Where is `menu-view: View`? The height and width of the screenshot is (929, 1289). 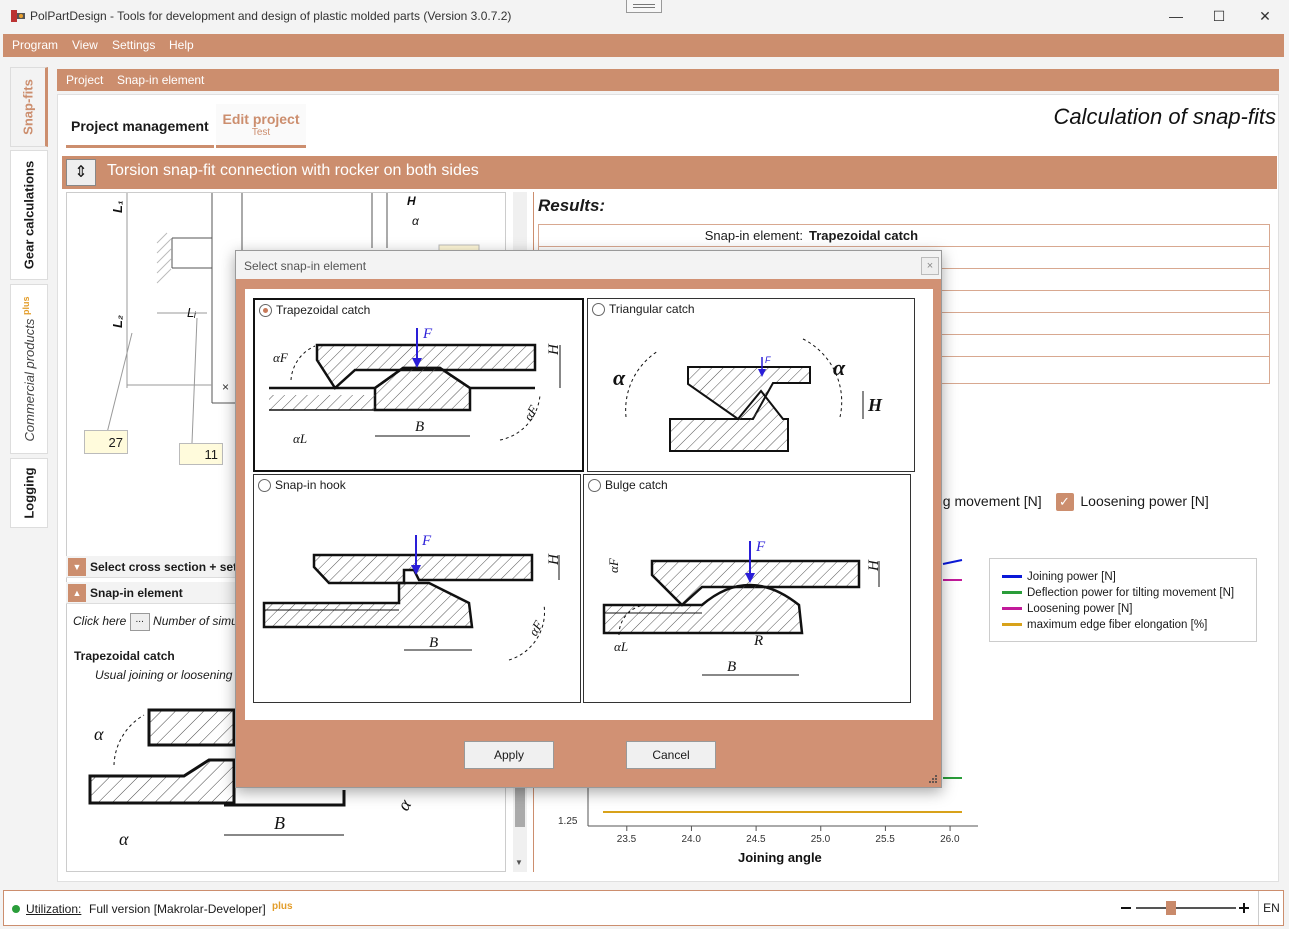
menu-view: View is located at coordinates (85, 45).